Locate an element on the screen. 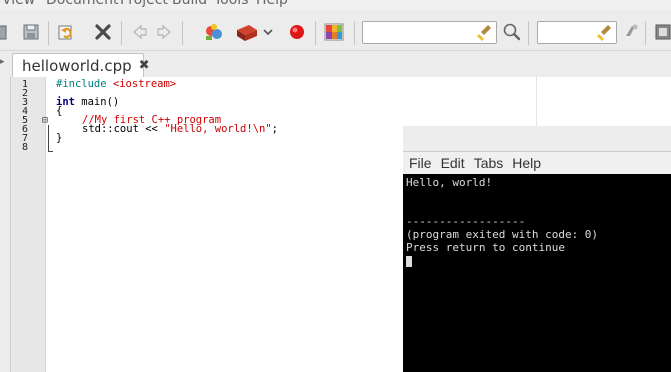 This screenshot has width=671, height=372. dropdown-icon is located at coordinates (268, 32).